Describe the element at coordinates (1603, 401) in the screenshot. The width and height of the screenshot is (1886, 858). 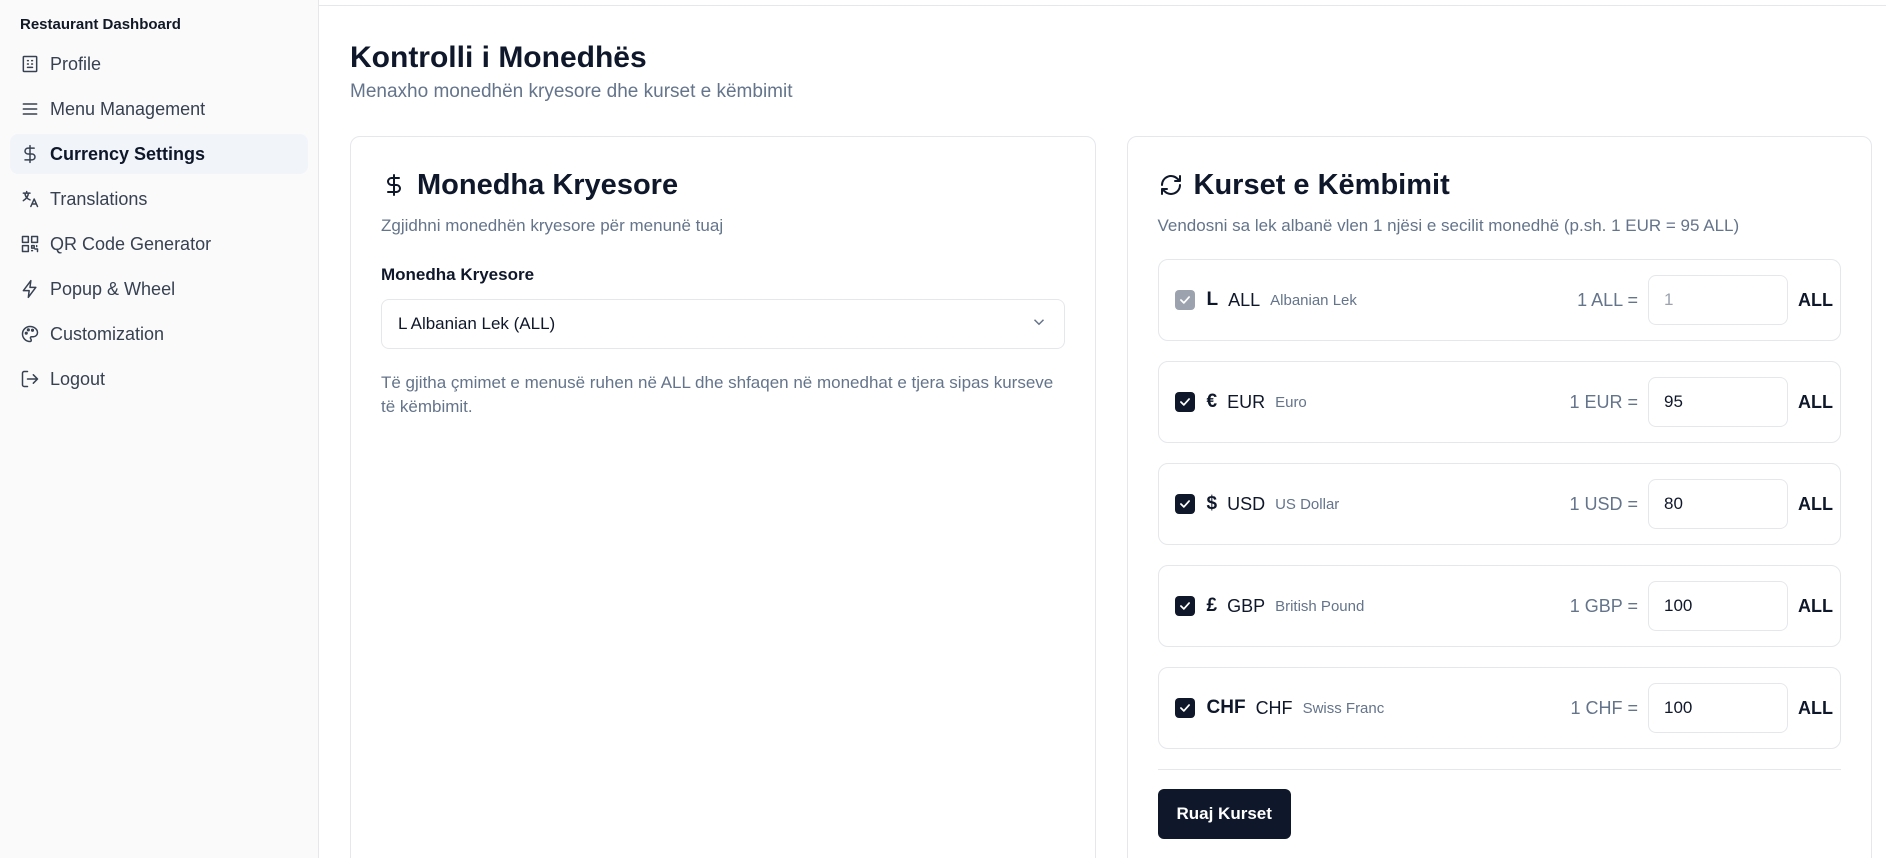
I see `rate-equation: 1 EUR =` at that location.